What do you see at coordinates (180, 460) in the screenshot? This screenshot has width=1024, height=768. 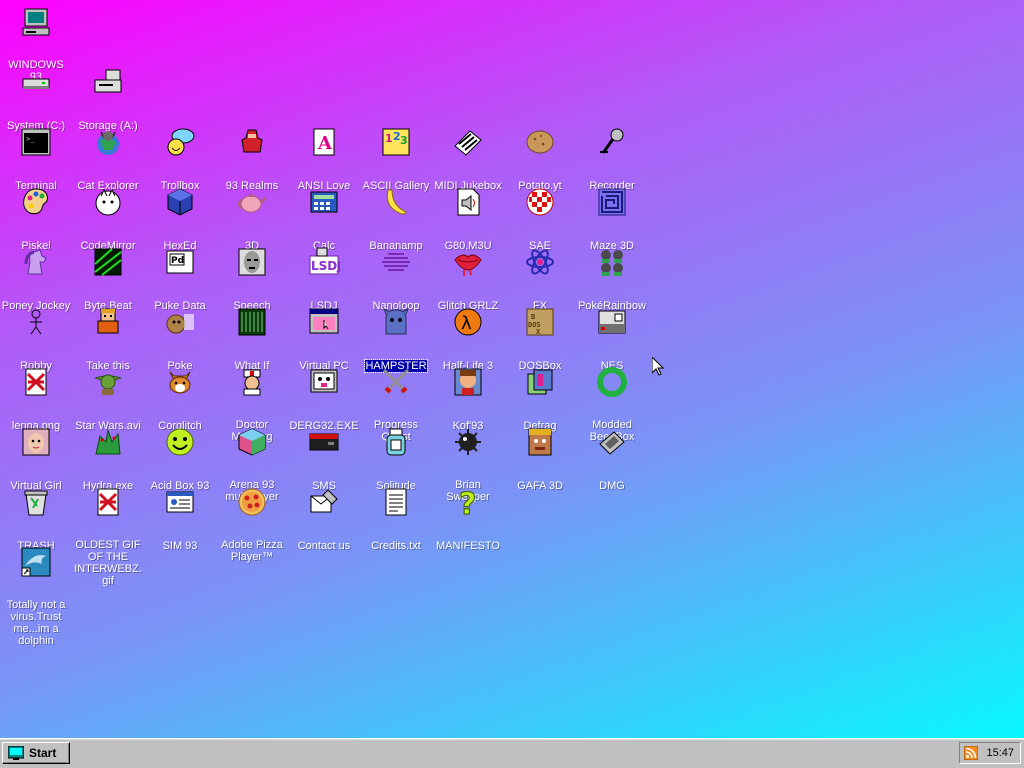 I see `desktop-icon-acid-box-93: Acid Box 93` at bounding box center [180, 460].